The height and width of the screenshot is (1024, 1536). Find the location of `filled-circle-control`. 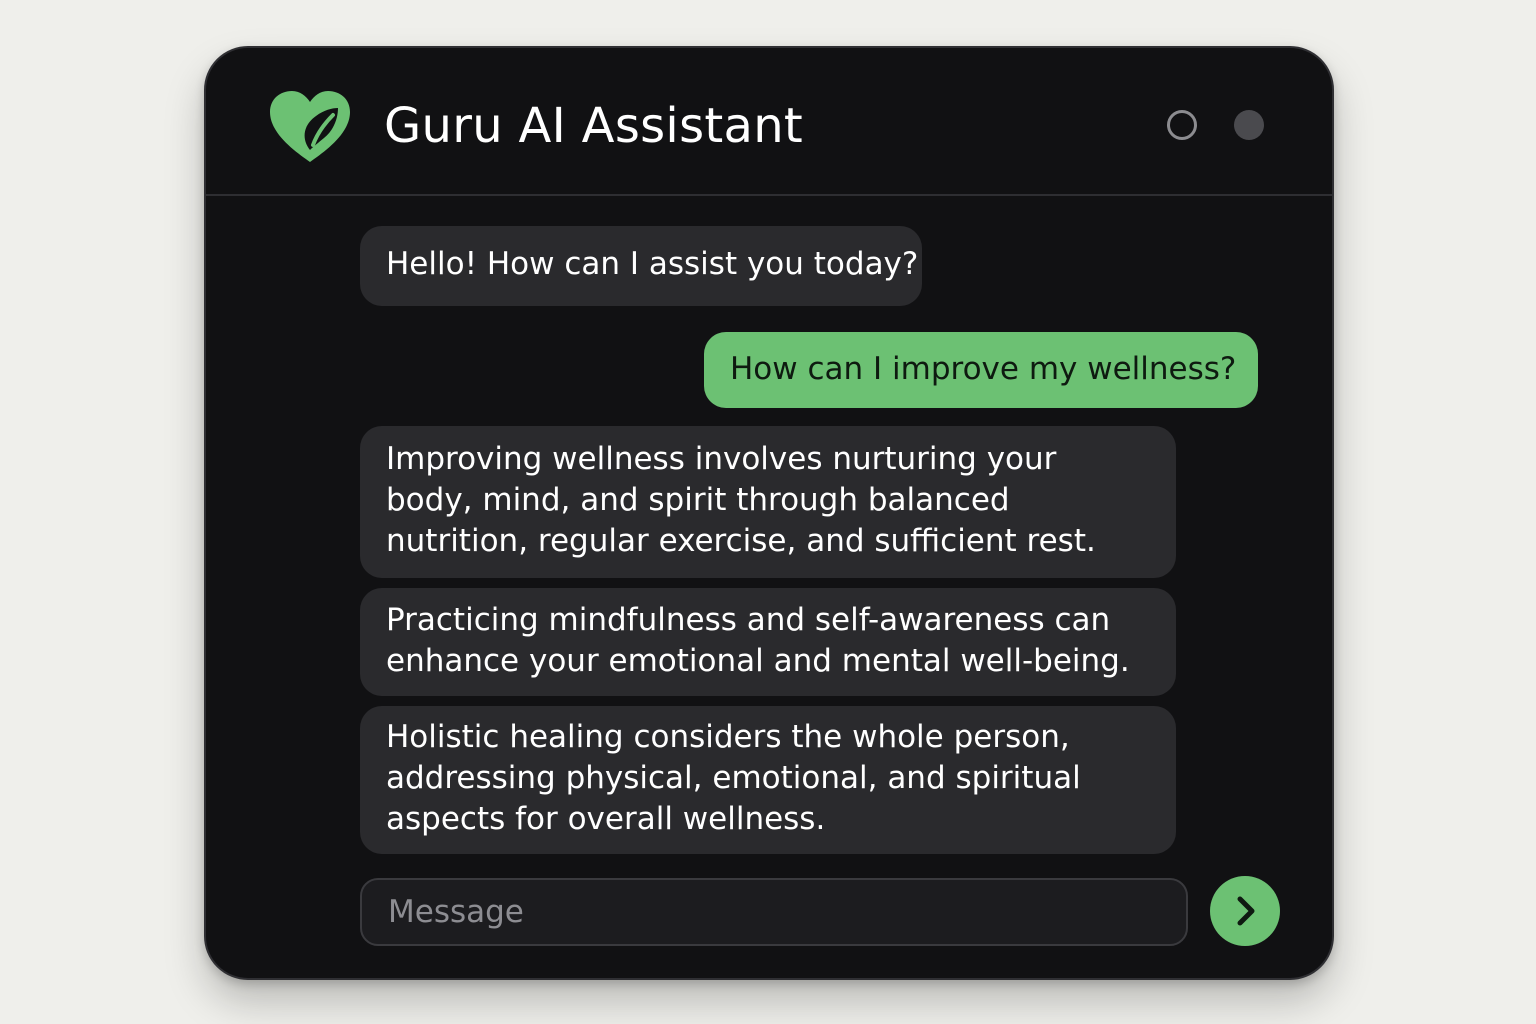

filled-circle-control is located at coordinates (1249, 125).